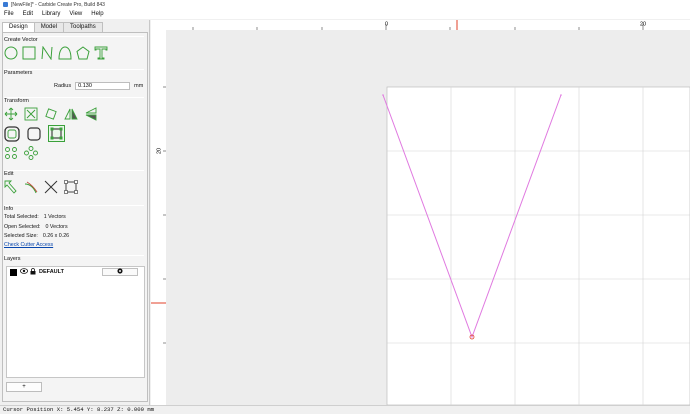  Describe the element at coordinates (158, 217) in the screenshot. I see `left-ruler` at that location.